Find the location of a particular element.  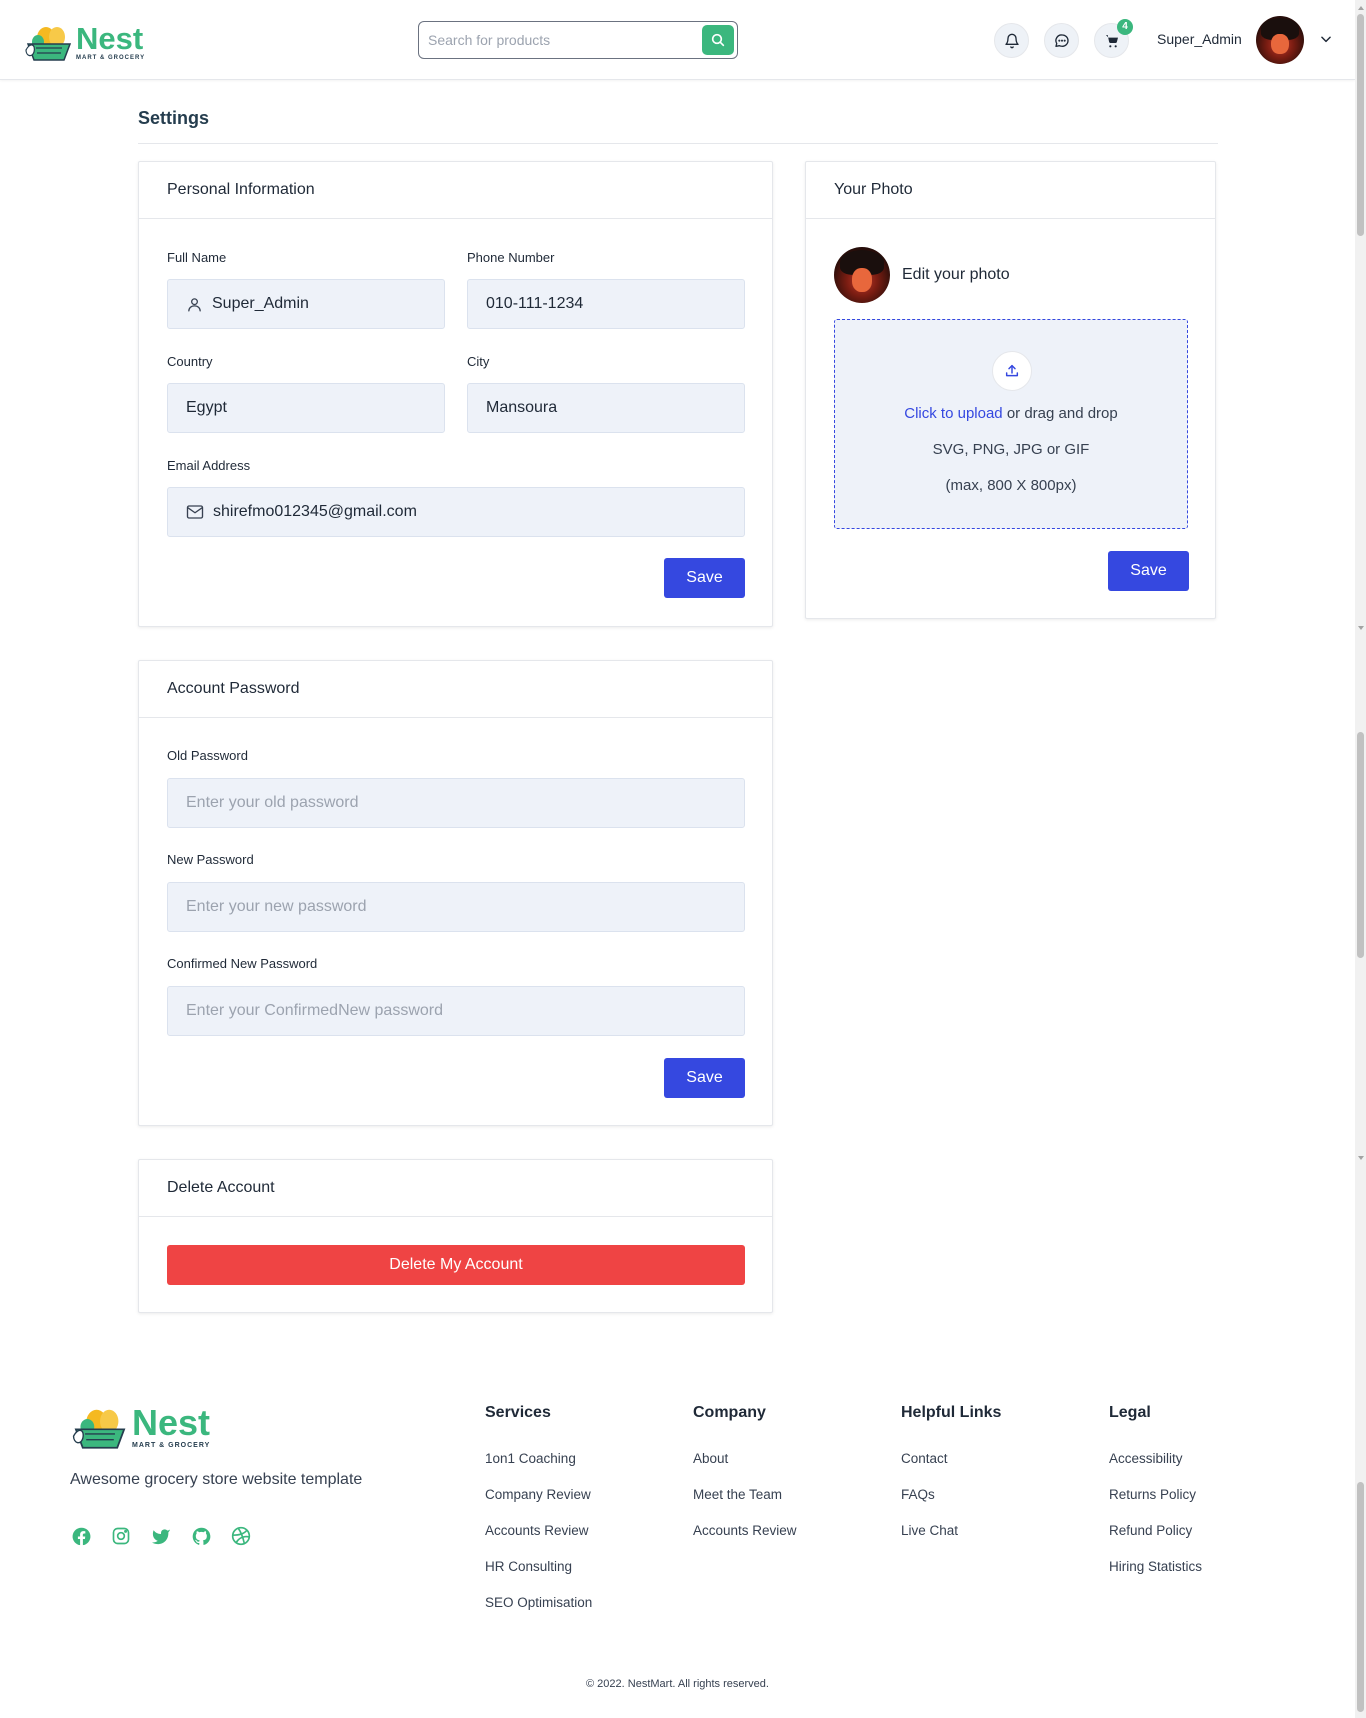

cart-button: 4 is located at coordinates (1113, 38).